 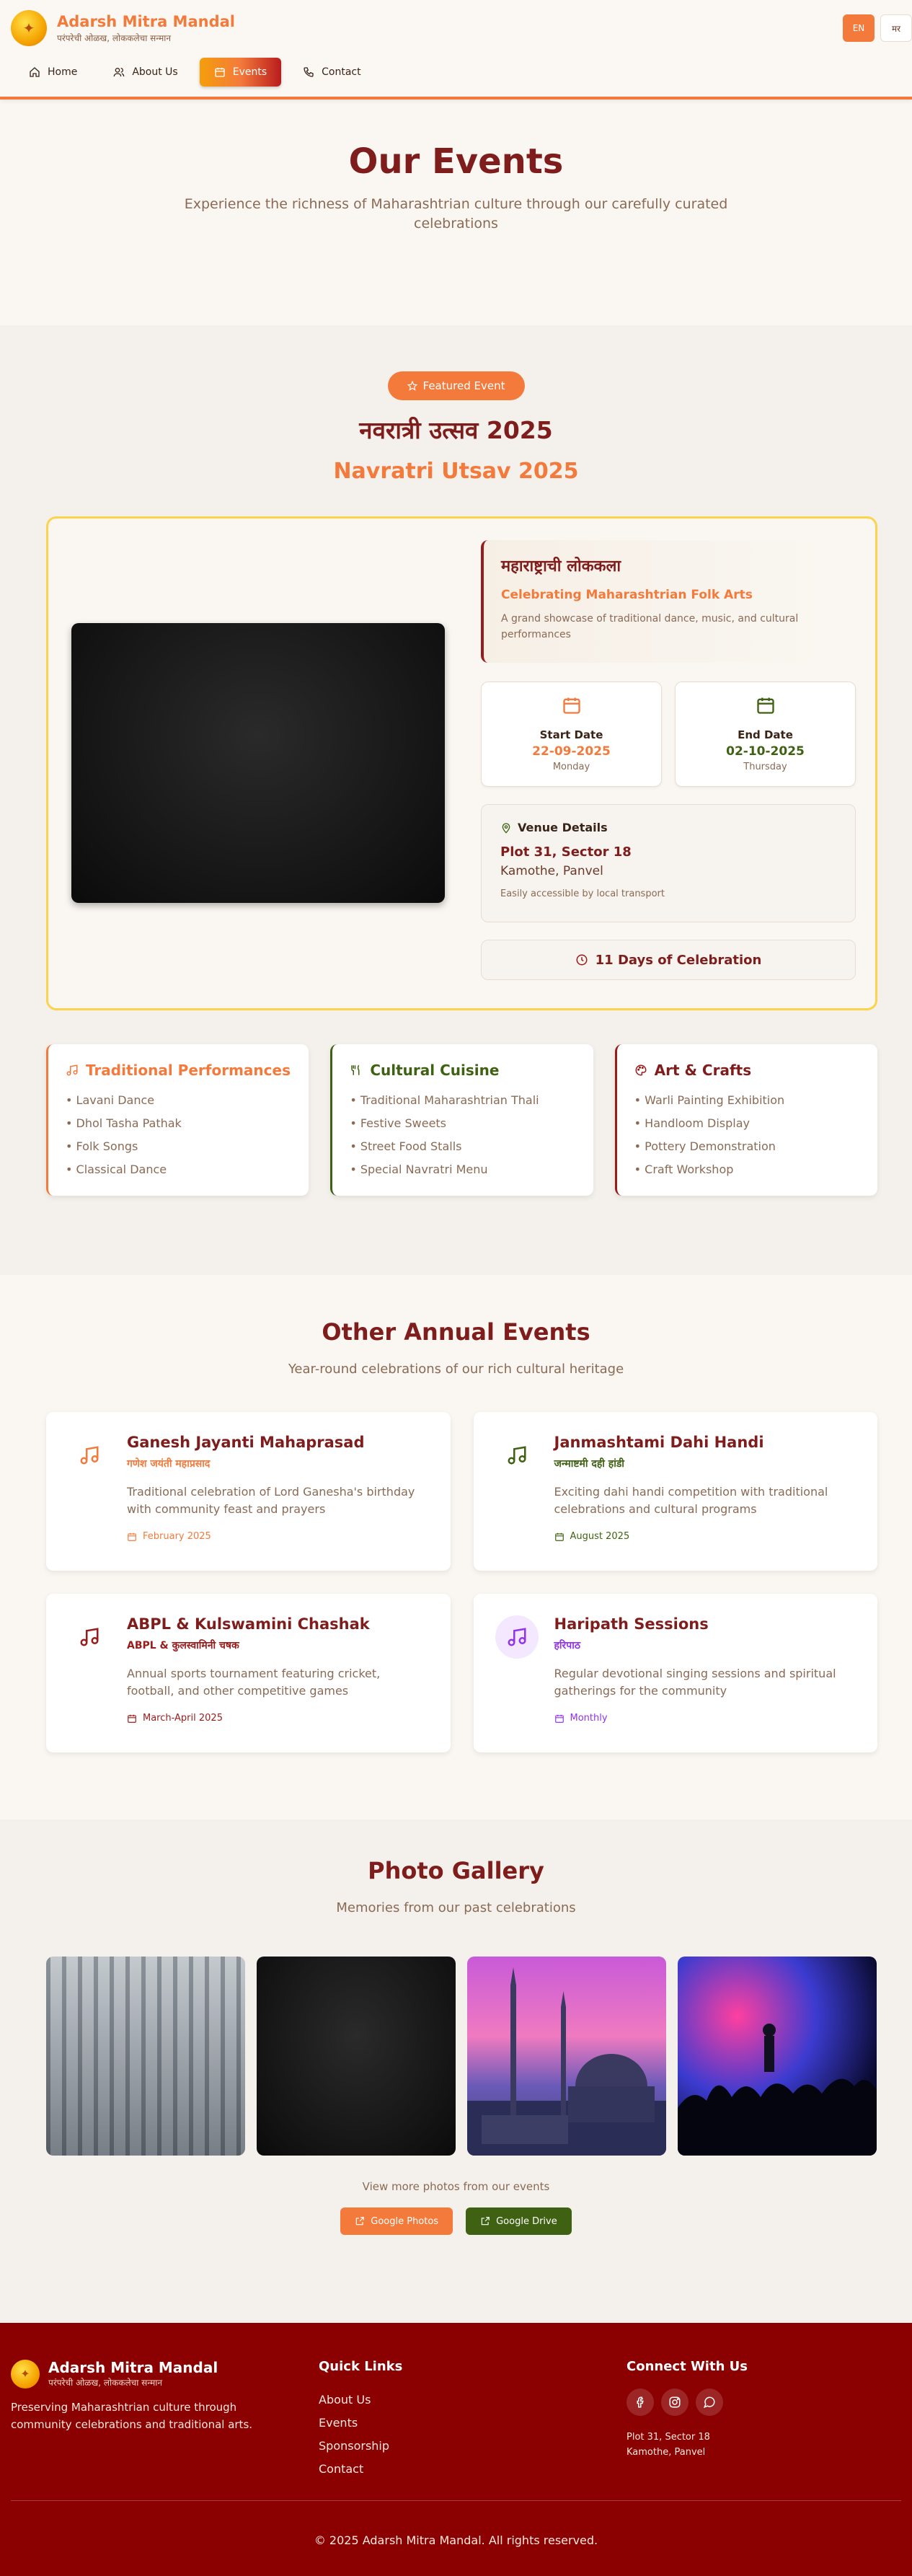 I want to click on page-title: Our Events, so click(x=456, y=161).